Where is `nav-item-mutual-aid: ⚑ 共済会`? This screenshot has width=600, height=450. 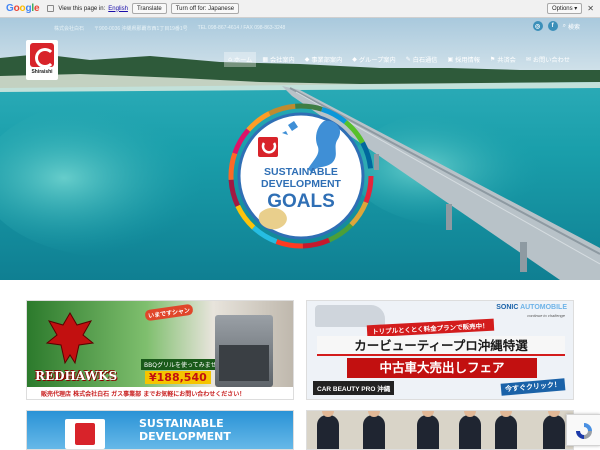
nav-item-mutual-aid: ⚑ 共済会 is located at coordinates (503, 59).